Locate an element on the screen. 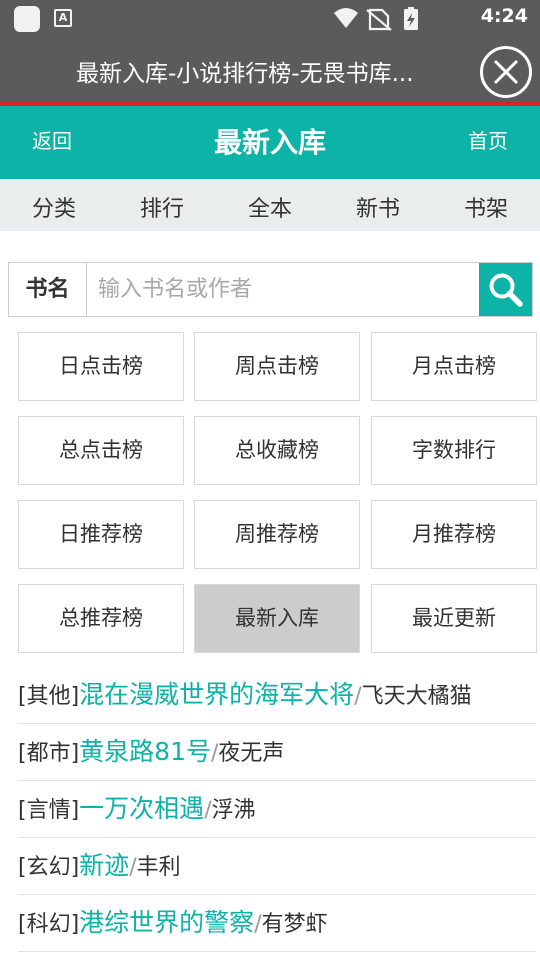  book-title-link: 港综世界的警察 is located at coordinates (166, 922).